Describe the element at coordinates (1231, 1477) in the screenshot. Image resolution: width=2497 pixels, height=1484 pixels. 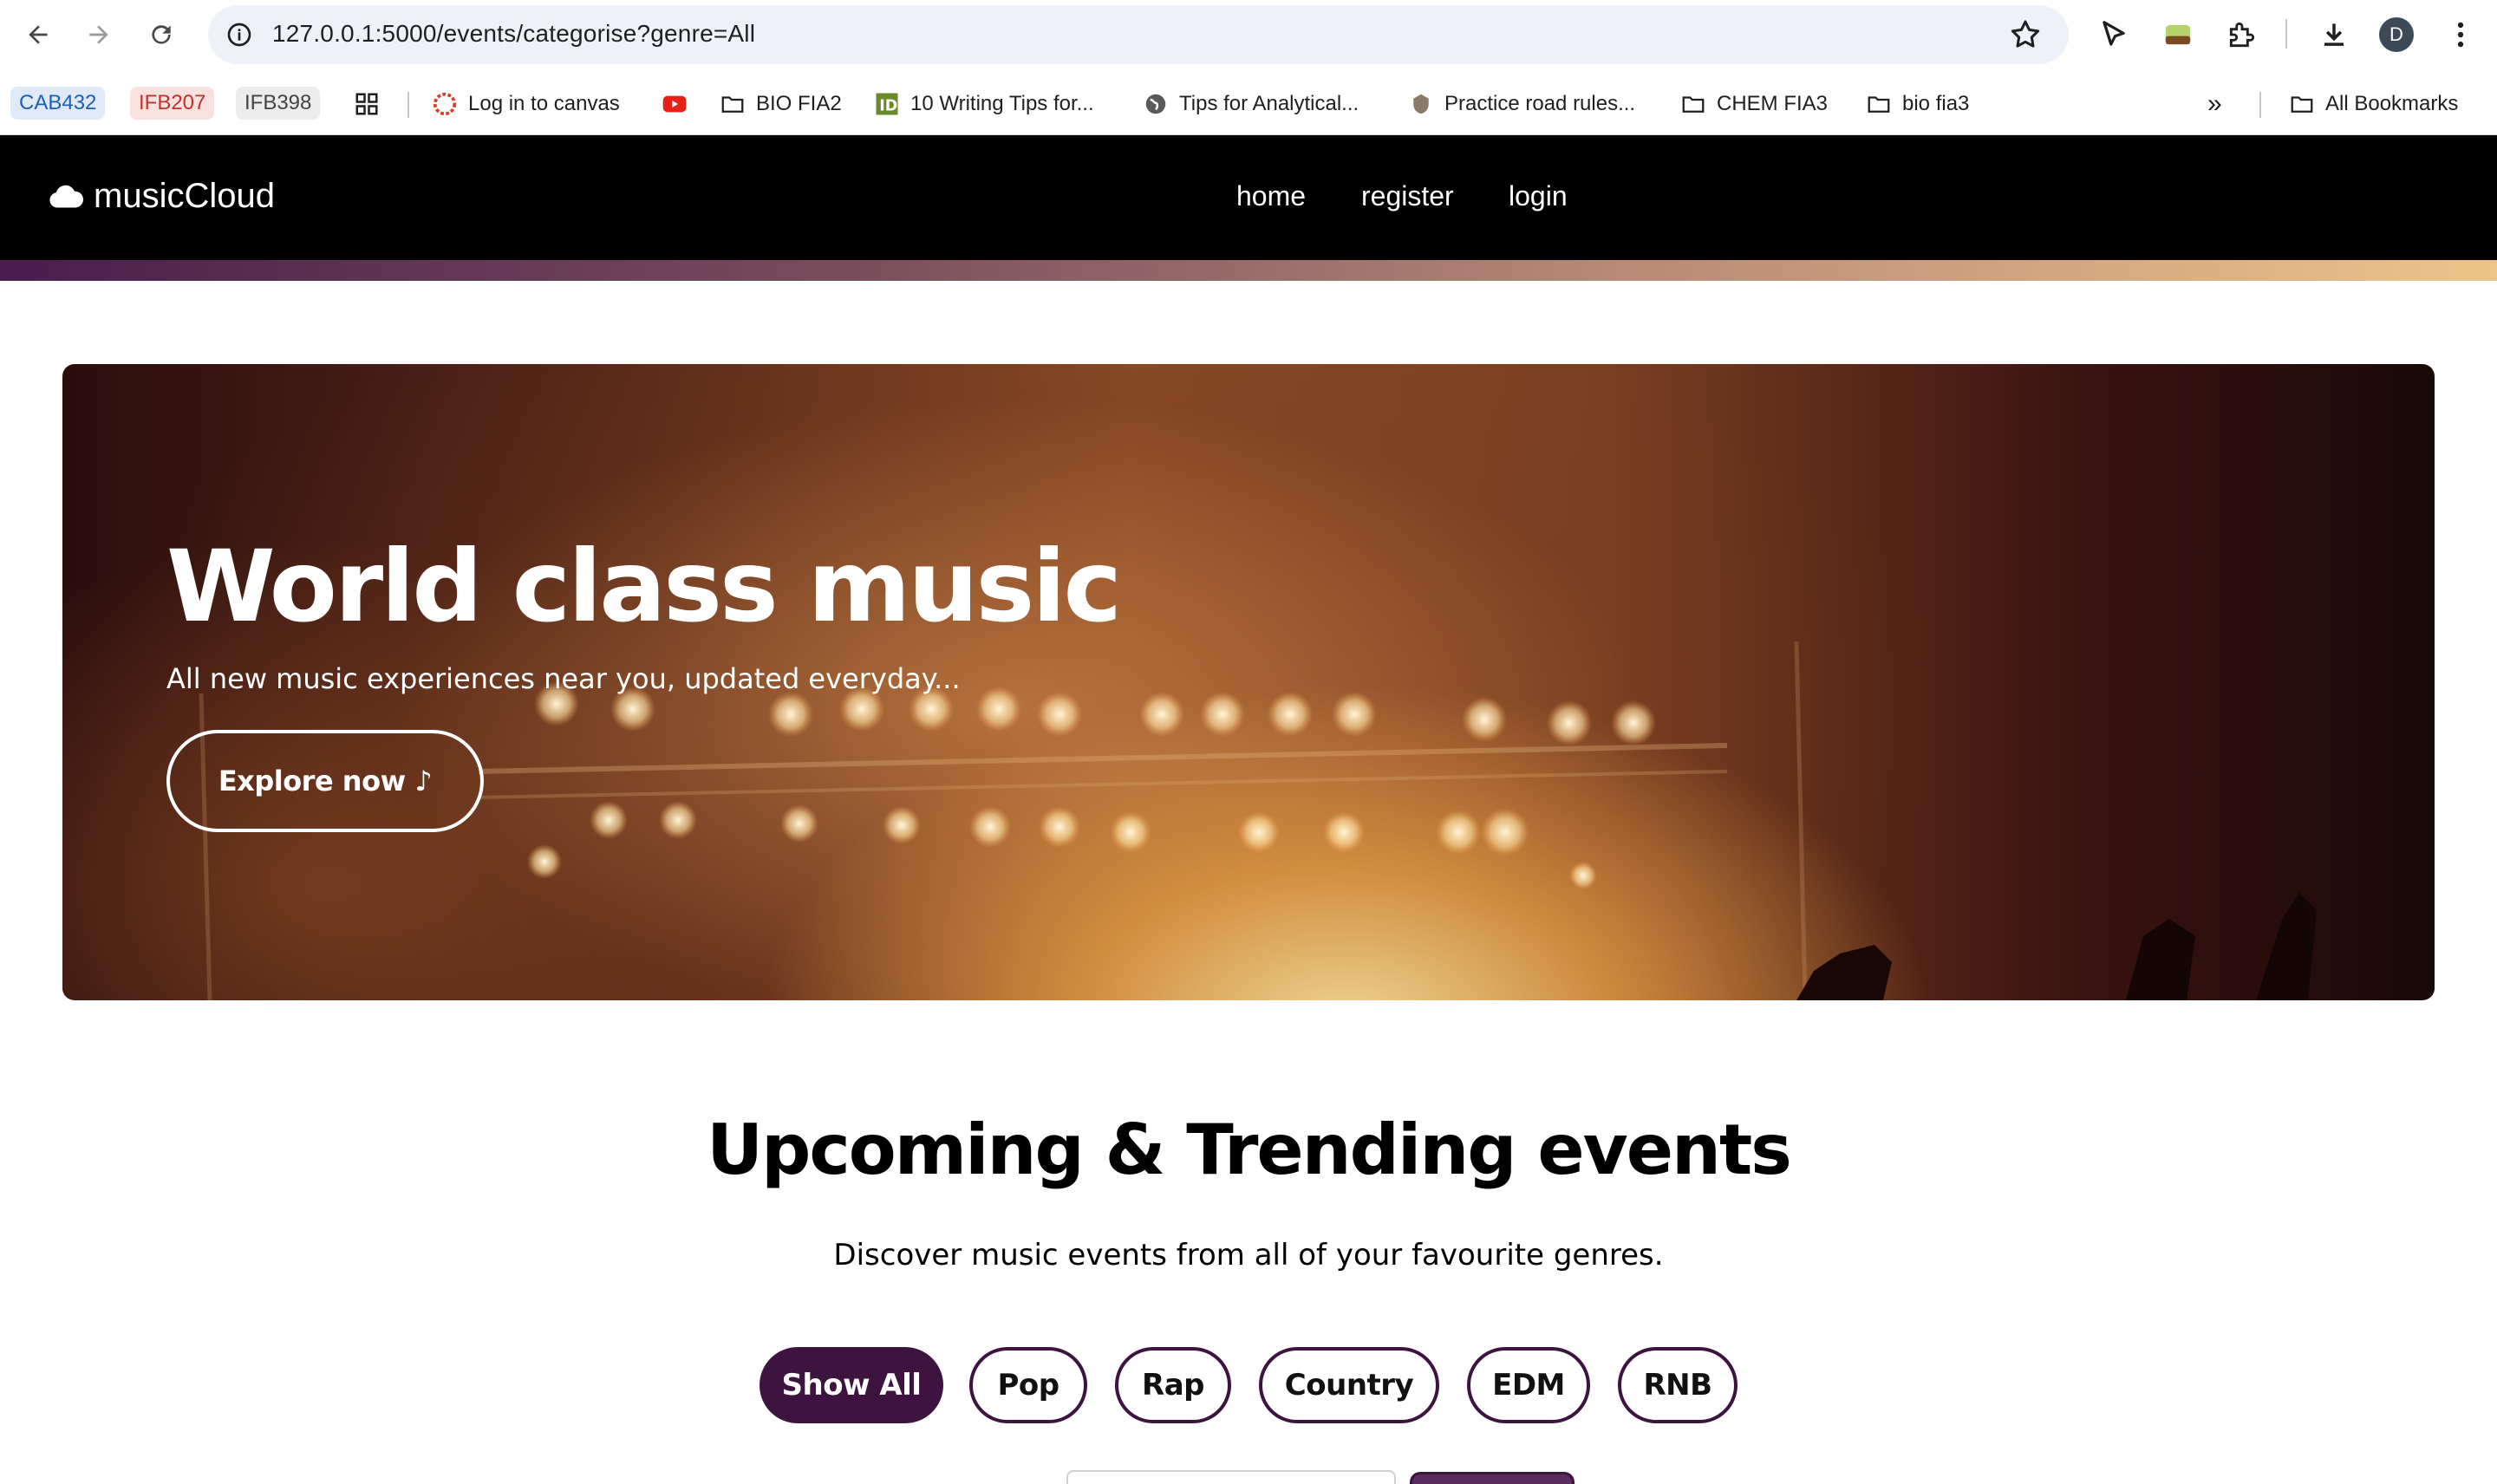
I see `search-input` at that location.